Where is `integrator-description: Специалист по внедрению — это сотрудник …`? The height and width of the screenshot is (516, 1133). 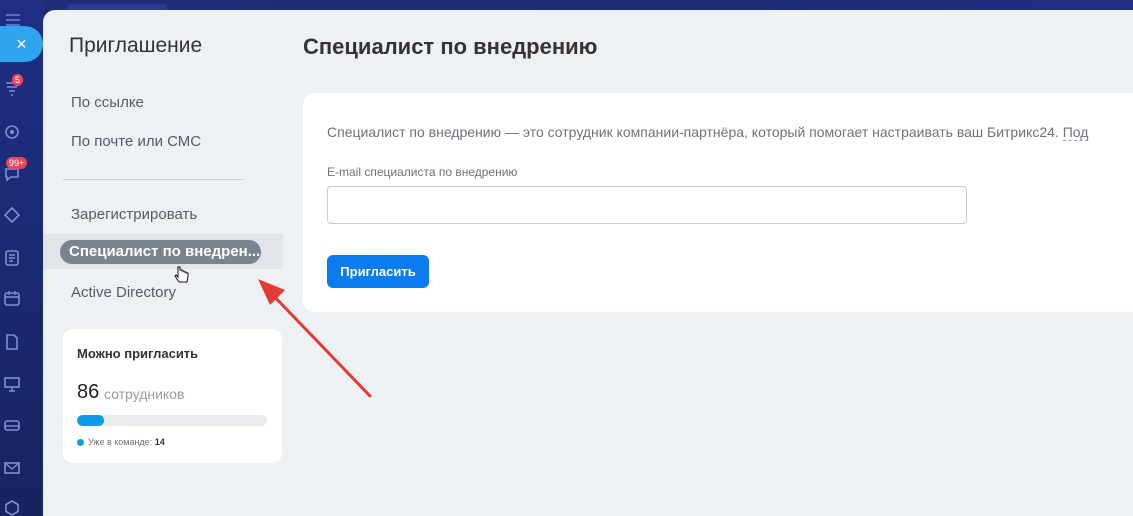 integrator-description: Специалист по внедрению — это сотрудник … is located at coordinates (708, 132).